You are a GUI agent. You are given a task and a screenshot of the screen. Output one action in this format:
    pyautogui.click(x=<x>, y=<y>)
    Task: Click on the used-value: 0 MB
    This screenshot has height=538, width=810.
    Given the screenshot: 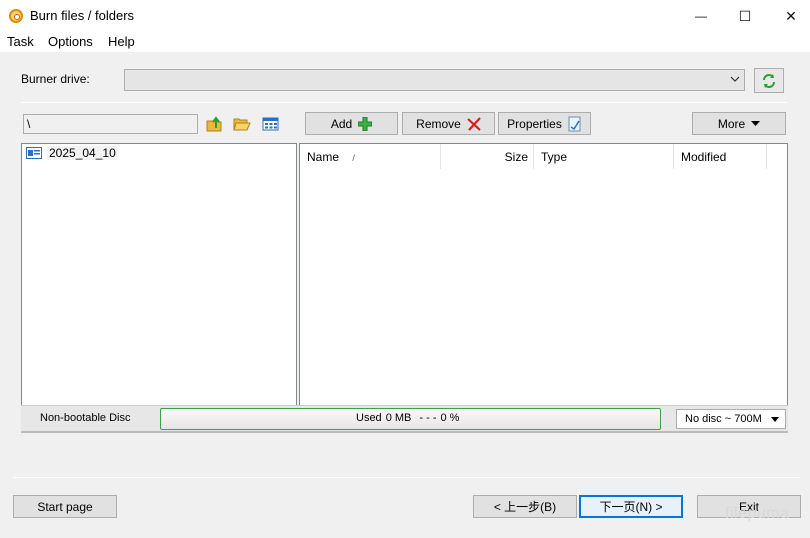 What is the action you would take?
    pyautogui.click(x=398, y=418)
    